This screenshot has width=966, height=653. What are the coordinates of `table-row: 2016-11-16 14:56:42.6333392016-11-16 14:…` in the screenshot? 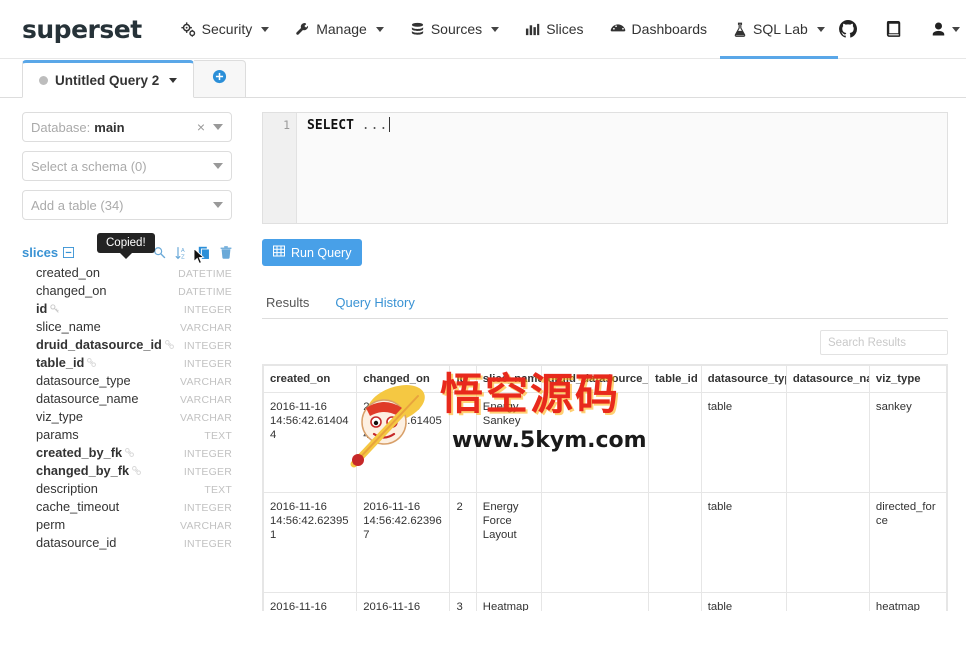 It's located at (605, 601).